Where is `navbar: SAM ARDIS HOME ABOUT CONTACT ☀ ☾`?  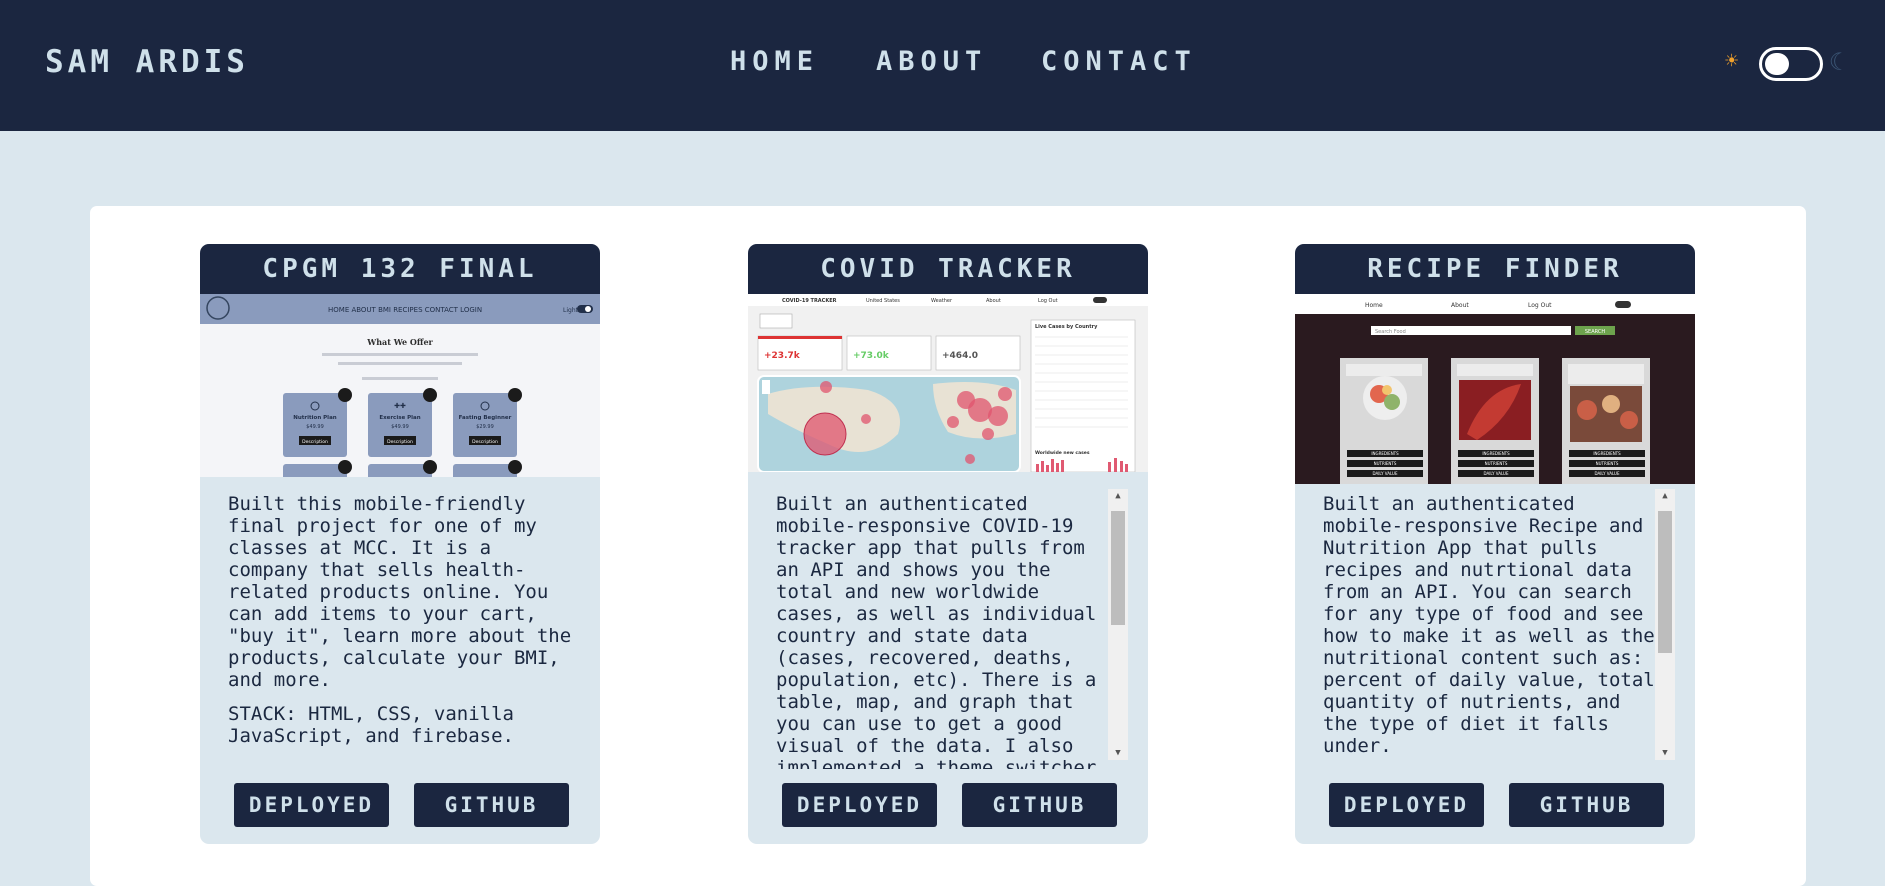 navbar: SAM ARDIS HOME ABOUT CONTACT ☀ ☾ is located at coordinates (942, 65).